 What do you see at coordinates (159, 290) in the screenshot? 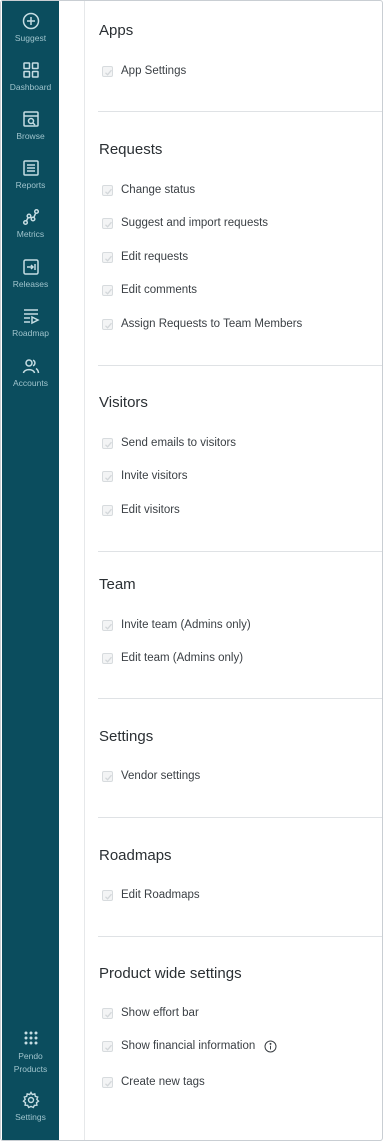
I see `permission-label: Edit comments` at bounding box center [159, 290].